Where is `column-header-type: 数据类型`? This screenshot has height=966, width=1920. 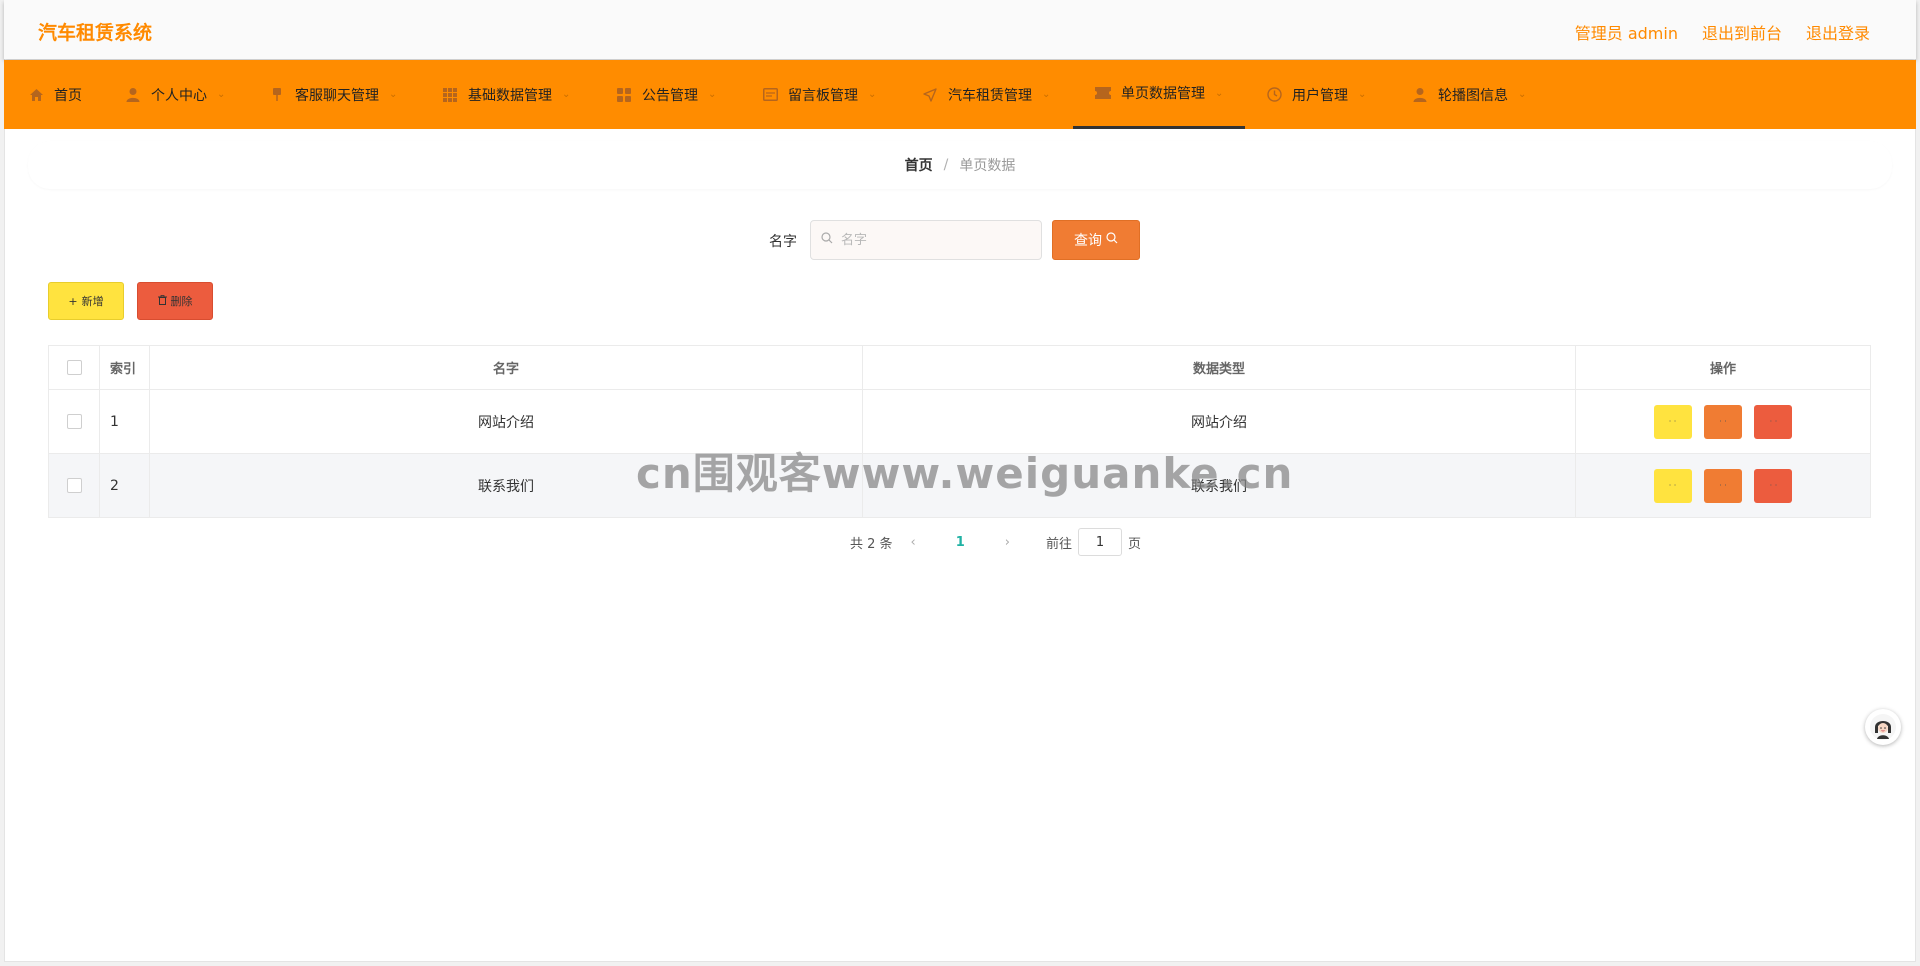
column-header-type: 数据类型 is located at coordinates (1219, 367).